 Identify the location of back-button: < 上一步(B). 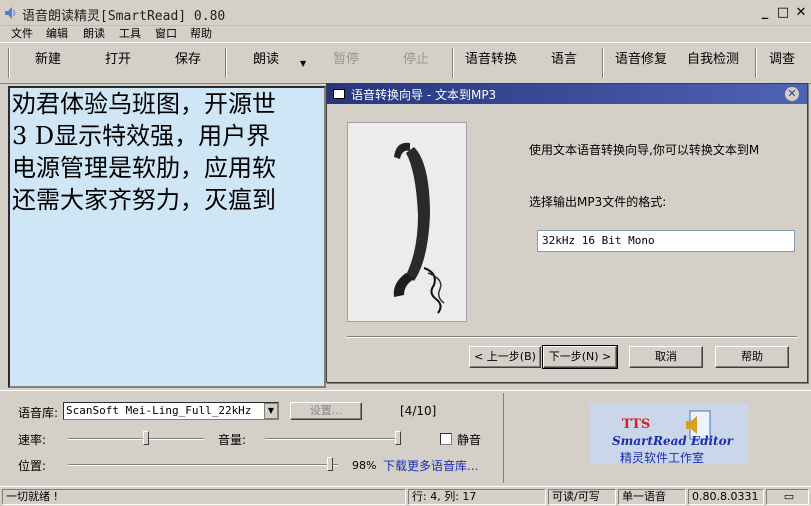
(505, 357).